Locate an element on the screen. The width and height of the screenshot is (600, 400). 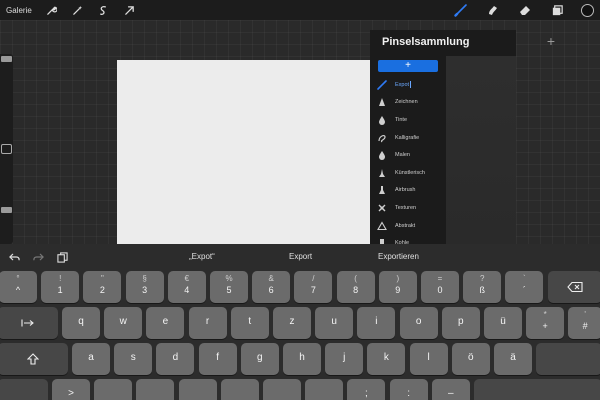
suggestion-3: Exportieren is located at coordinates (398, 256).